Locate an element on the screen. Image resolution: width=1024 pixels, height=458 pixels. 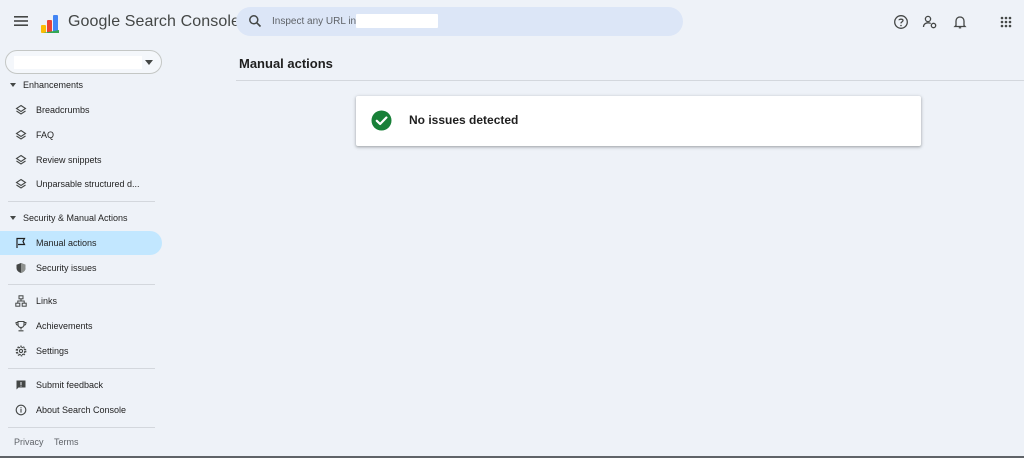
sidebar-item-review-snippets: Review snippets is located at coordinates (81, 160).